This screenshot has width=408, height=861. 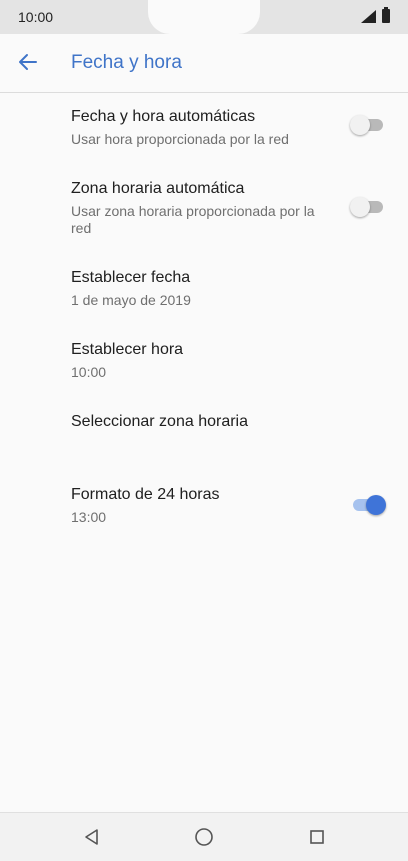 I want to click on setting-title: Fecha y hora automáticas, so click(x=163, y=116).